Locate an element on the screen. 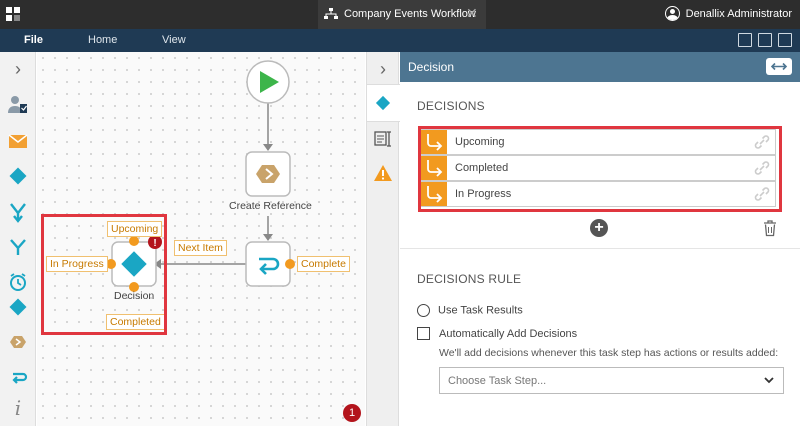 The height and width of the screenshot is (426, 800). expand-toolbox-icon: › is located at coordinates (18, 69).